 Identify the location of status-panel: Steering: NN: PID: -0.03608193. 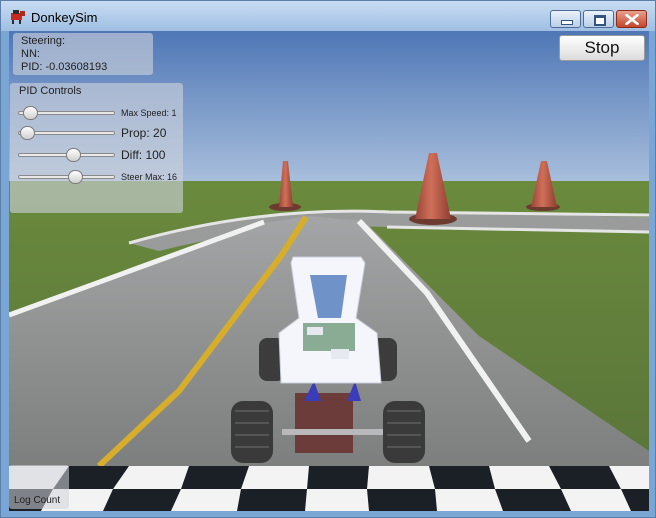
(83, 54).